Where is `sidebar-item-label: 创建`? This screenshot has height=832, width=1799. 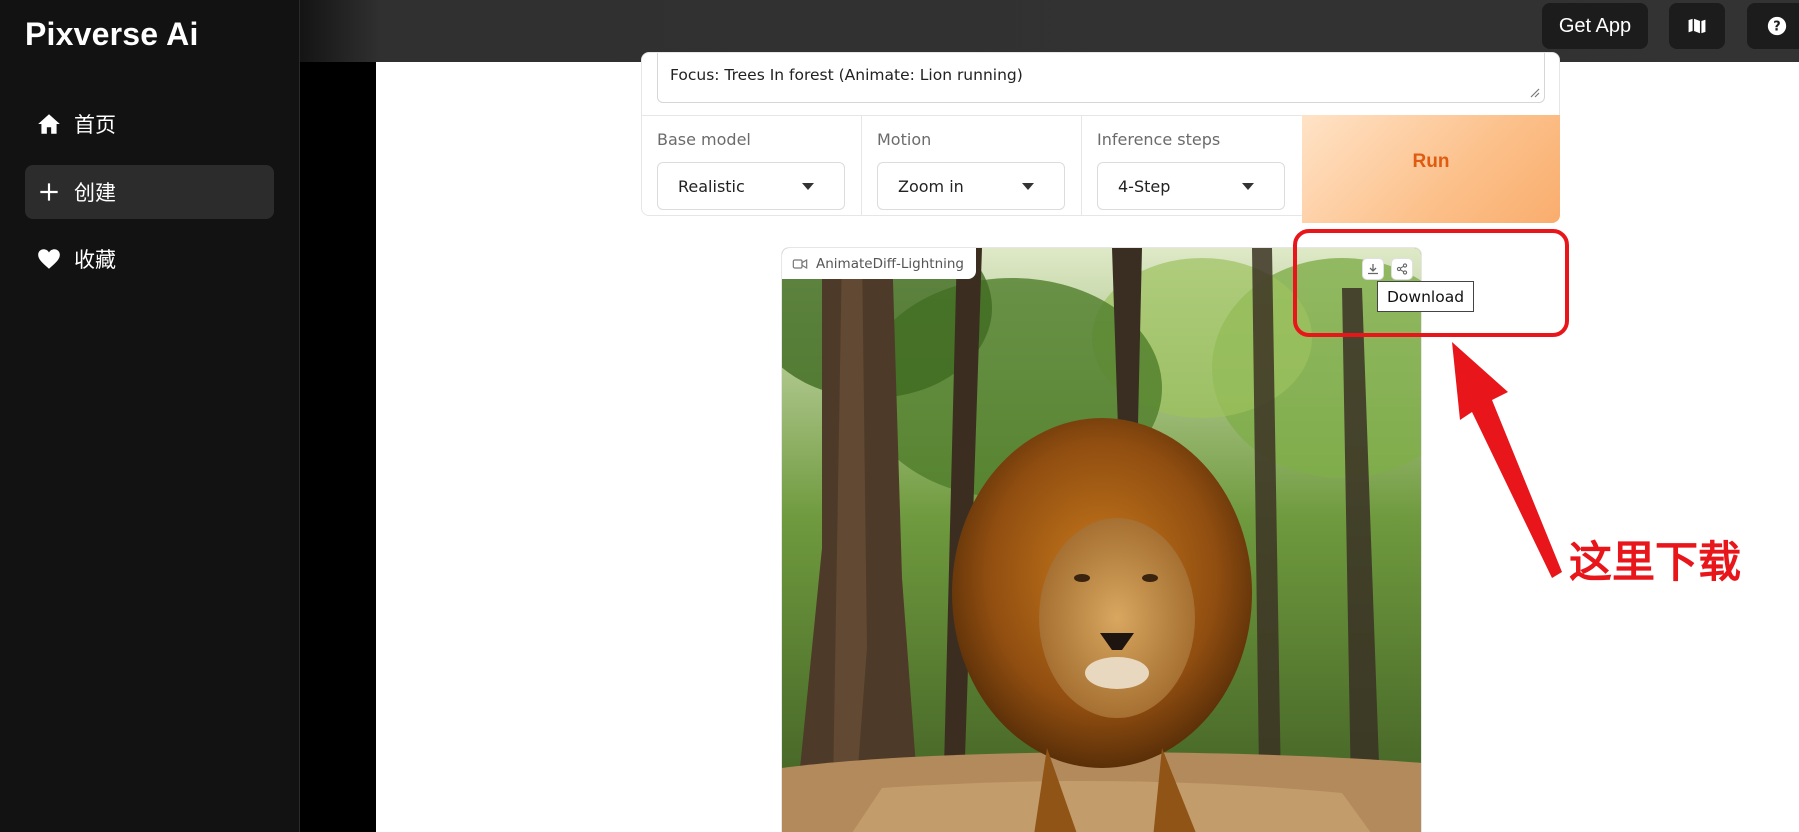
sidebar-item-label: 创建 is located at coordinates (95, 193).